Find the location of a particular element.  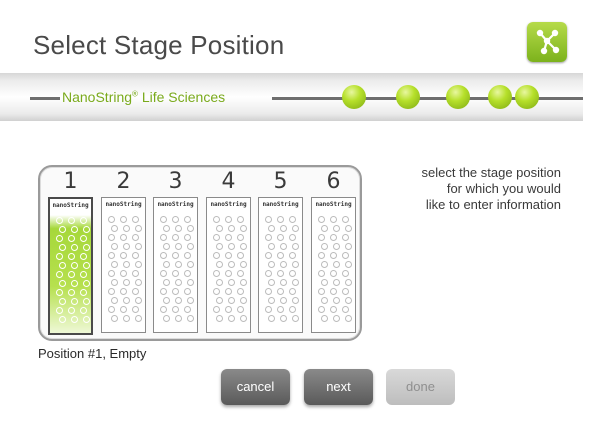

stage-position-1: 1 nanoString is located at coordinates (70, 252).